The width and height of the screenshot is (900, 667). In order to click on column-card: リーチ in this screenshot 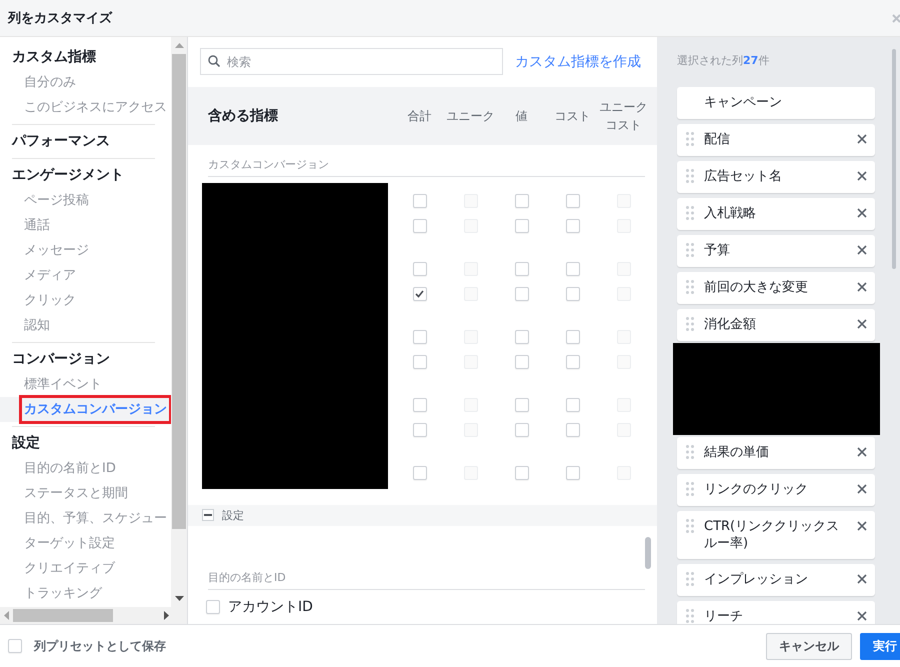, I will do `click(776, 612)`.